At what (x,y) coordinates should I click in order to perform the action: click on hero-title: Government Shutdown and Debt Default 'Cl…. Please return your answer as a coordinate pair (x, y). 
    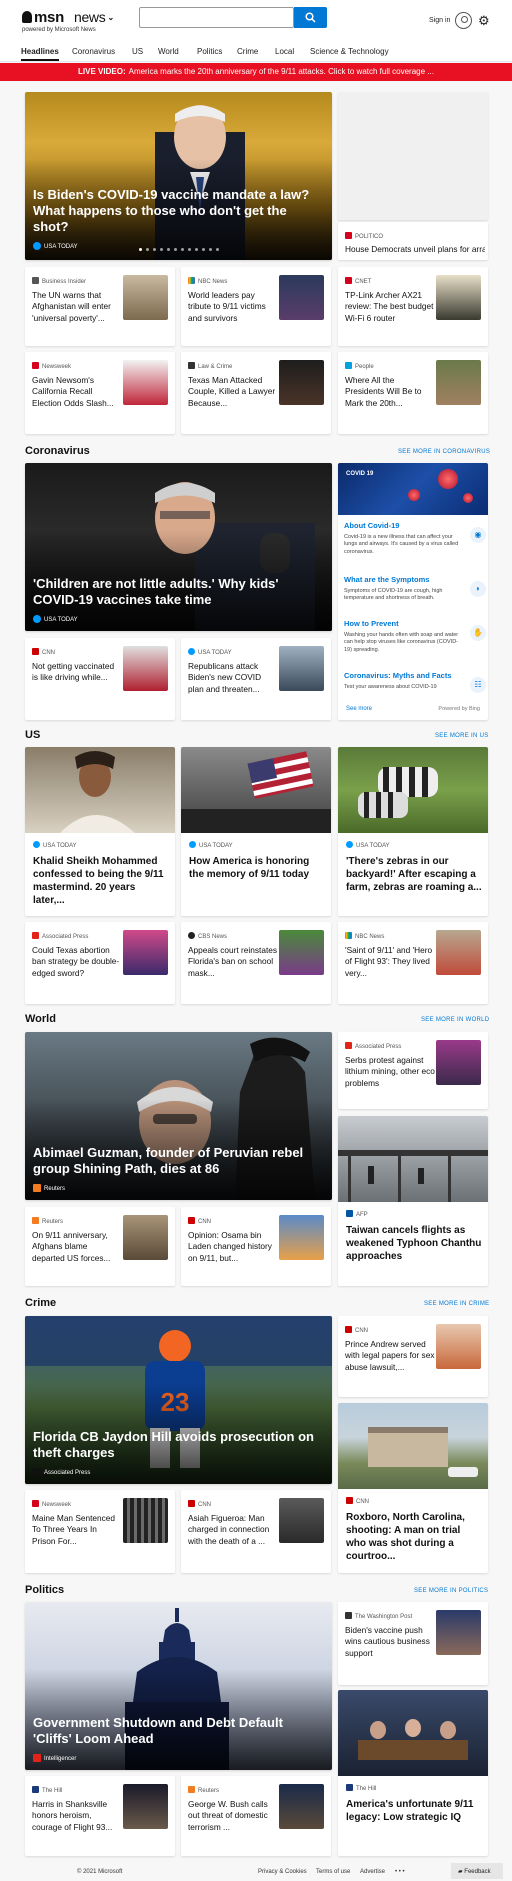
    Looking at the image, I should click on (177, 1731).